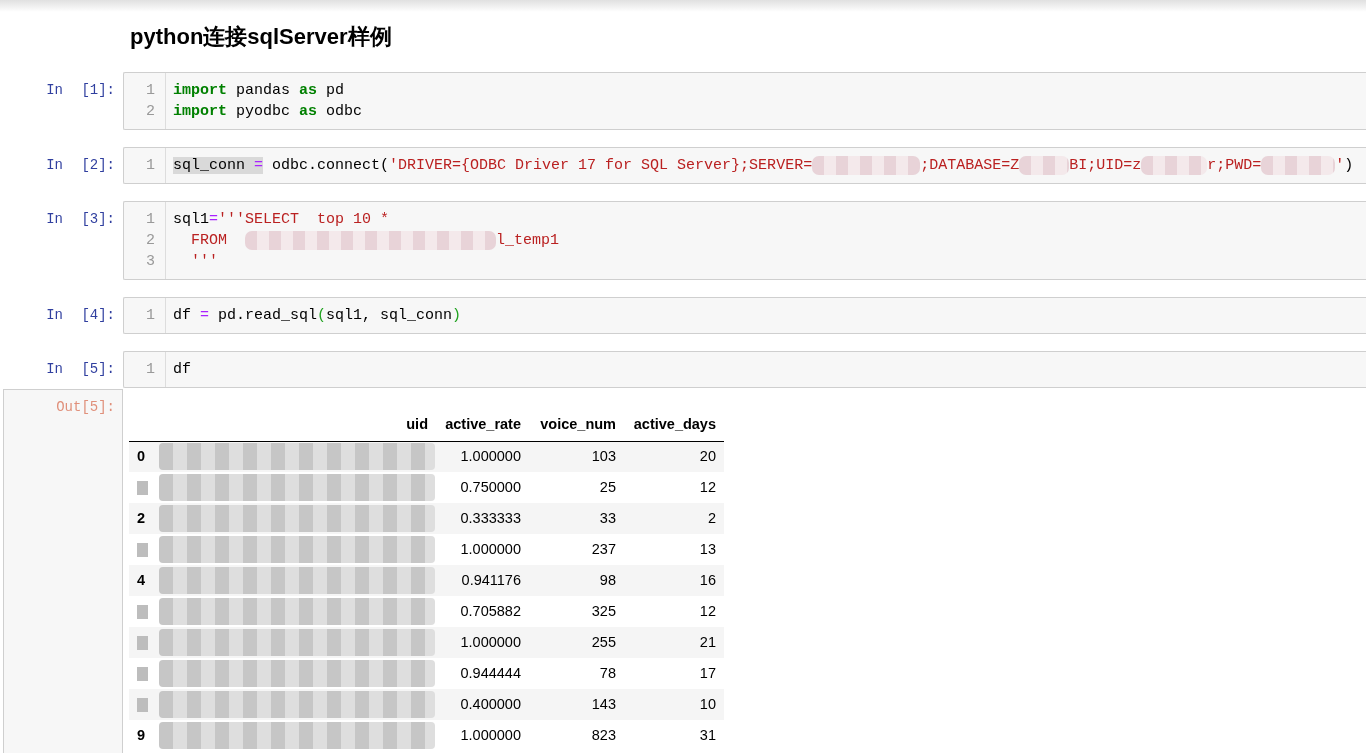 The image size is (1366, 753). Describe the element at coordinates (576, 425) in the screenshot. I see `column-header: voice_num` at that location.